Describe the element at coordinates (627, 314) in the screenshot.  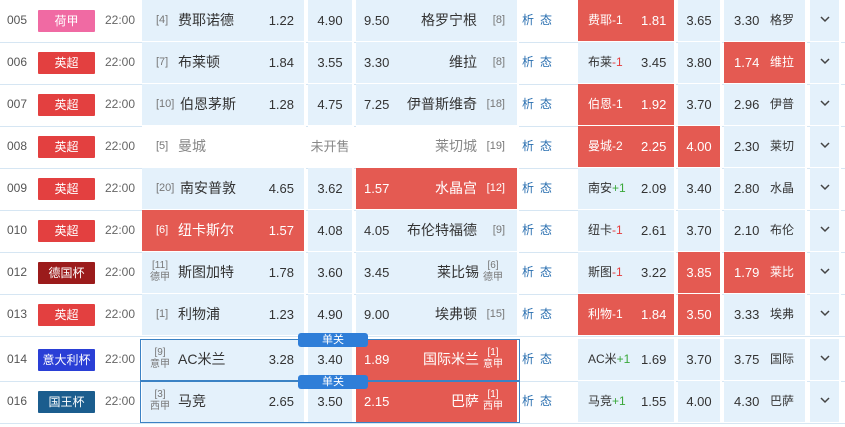
I see `handicap-home-cell: 利物-1 1.84` at that location.